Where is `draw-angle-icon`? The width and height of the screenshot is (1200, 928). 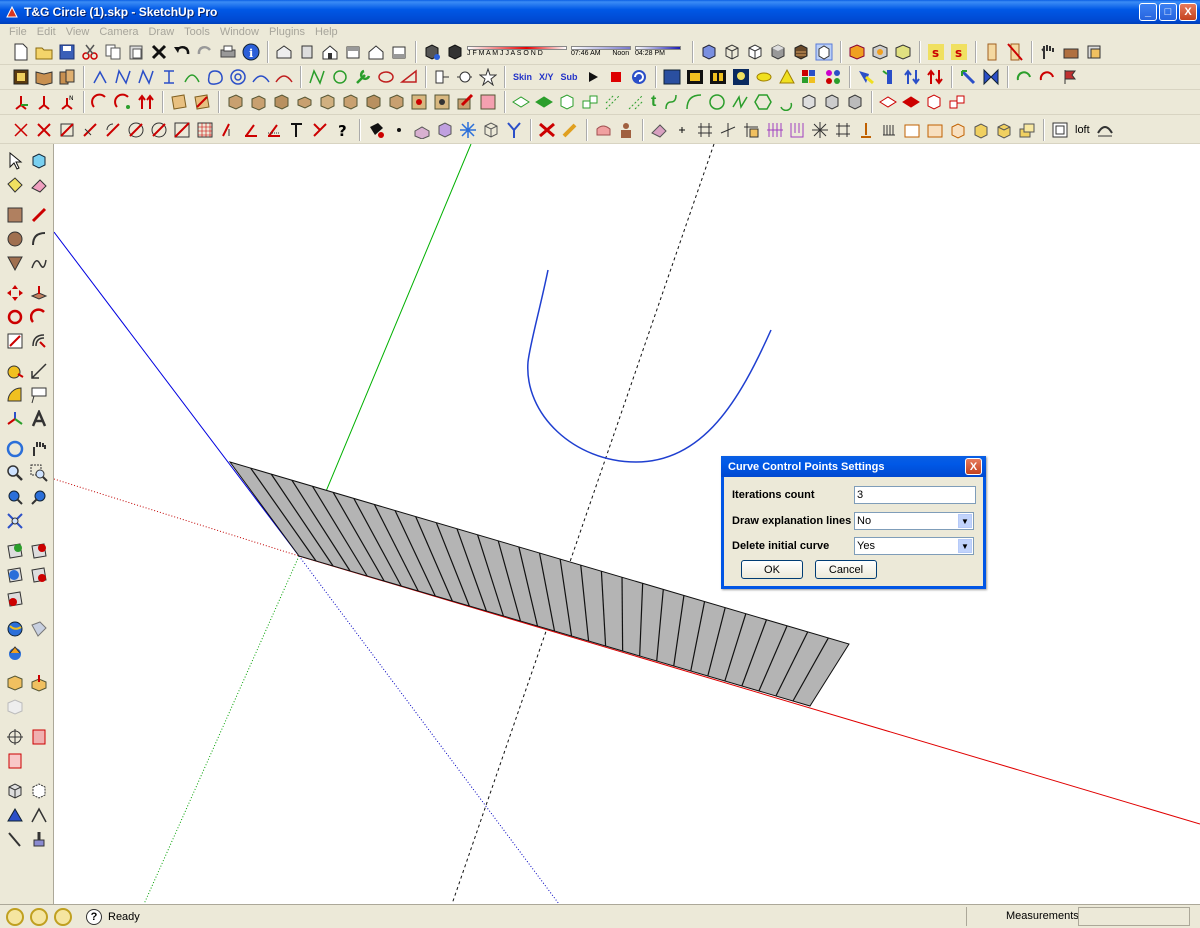 draw-angle-icon is located at coordinates (228, 130).